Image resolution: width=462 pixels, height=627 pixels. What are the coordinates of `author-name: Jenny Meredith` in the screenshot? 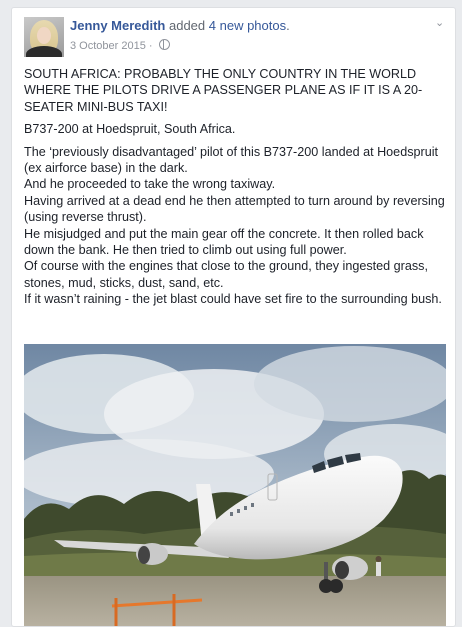 It's located at (117, 25).